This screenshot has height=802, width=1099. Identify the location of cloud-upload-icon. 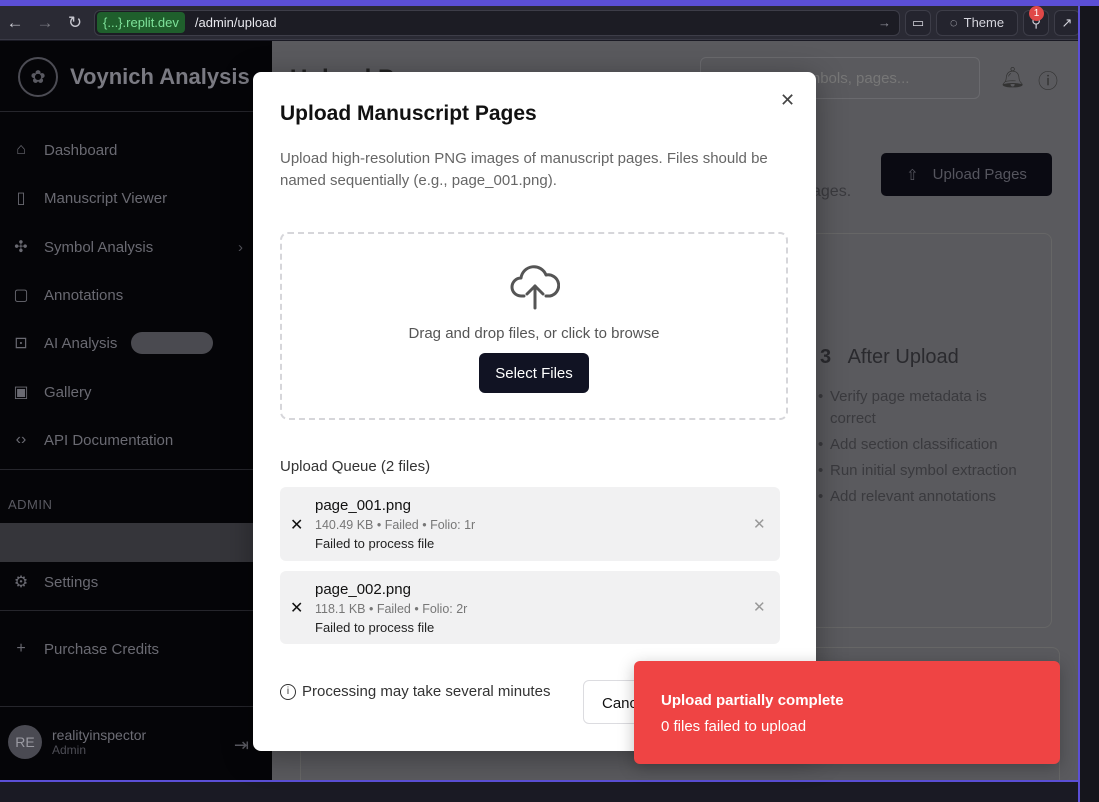
(535, 287).